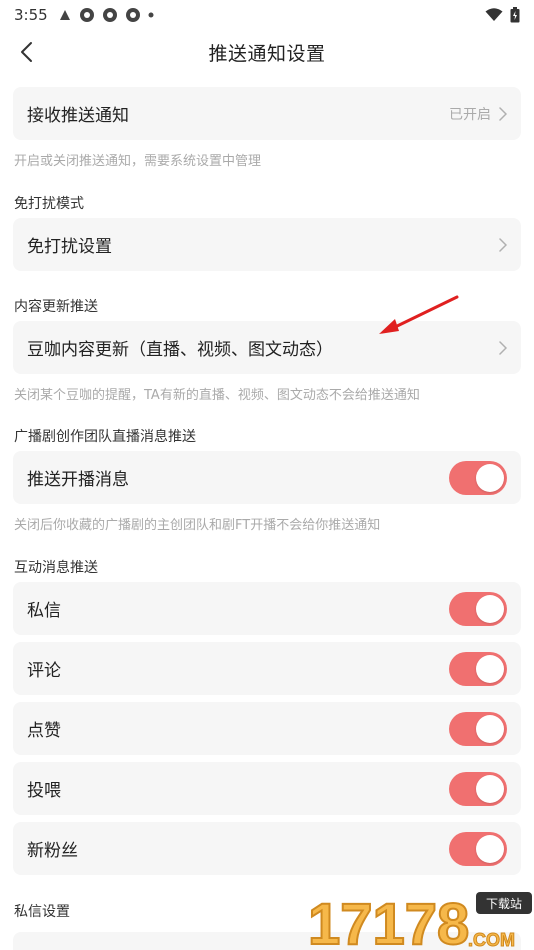  Describe the element at coordinates (138, 161) in the screenshot. I see `receive-push-hint: 开启或关闭推送通知，需要系统设置中管理` at that location.